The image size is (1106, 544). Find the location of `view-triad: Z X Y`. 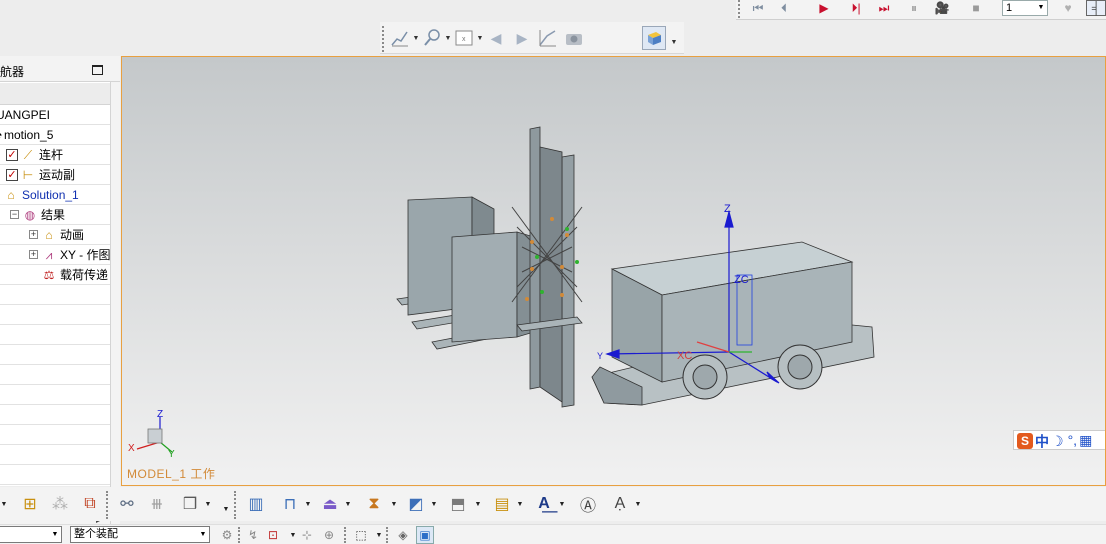

view-triad: Z X Y is located at coordinates (151, 434).